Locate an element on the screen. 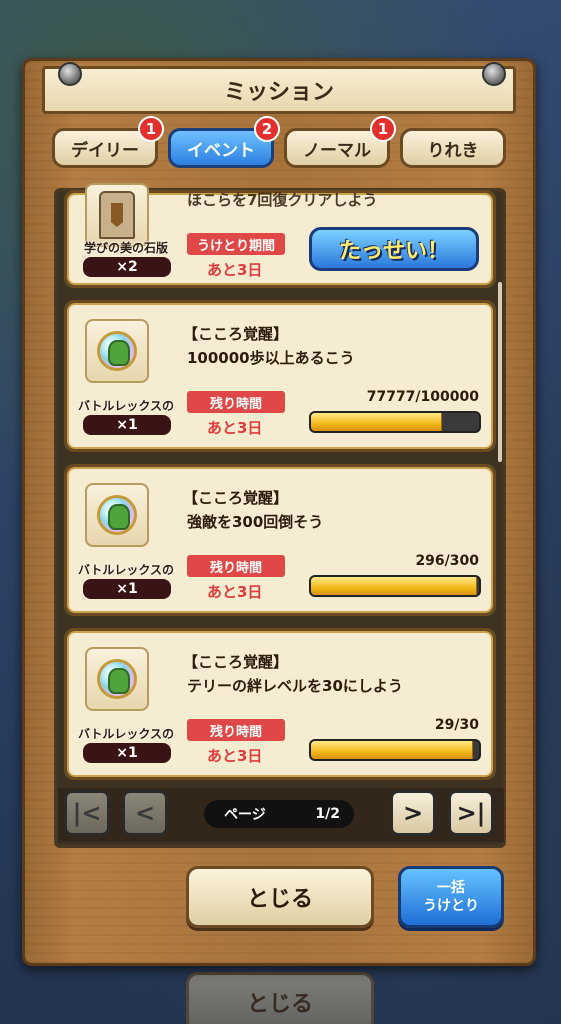 This screenshot has height=1024, width=561. next-page-button: > is located at coordinates (413, 813).